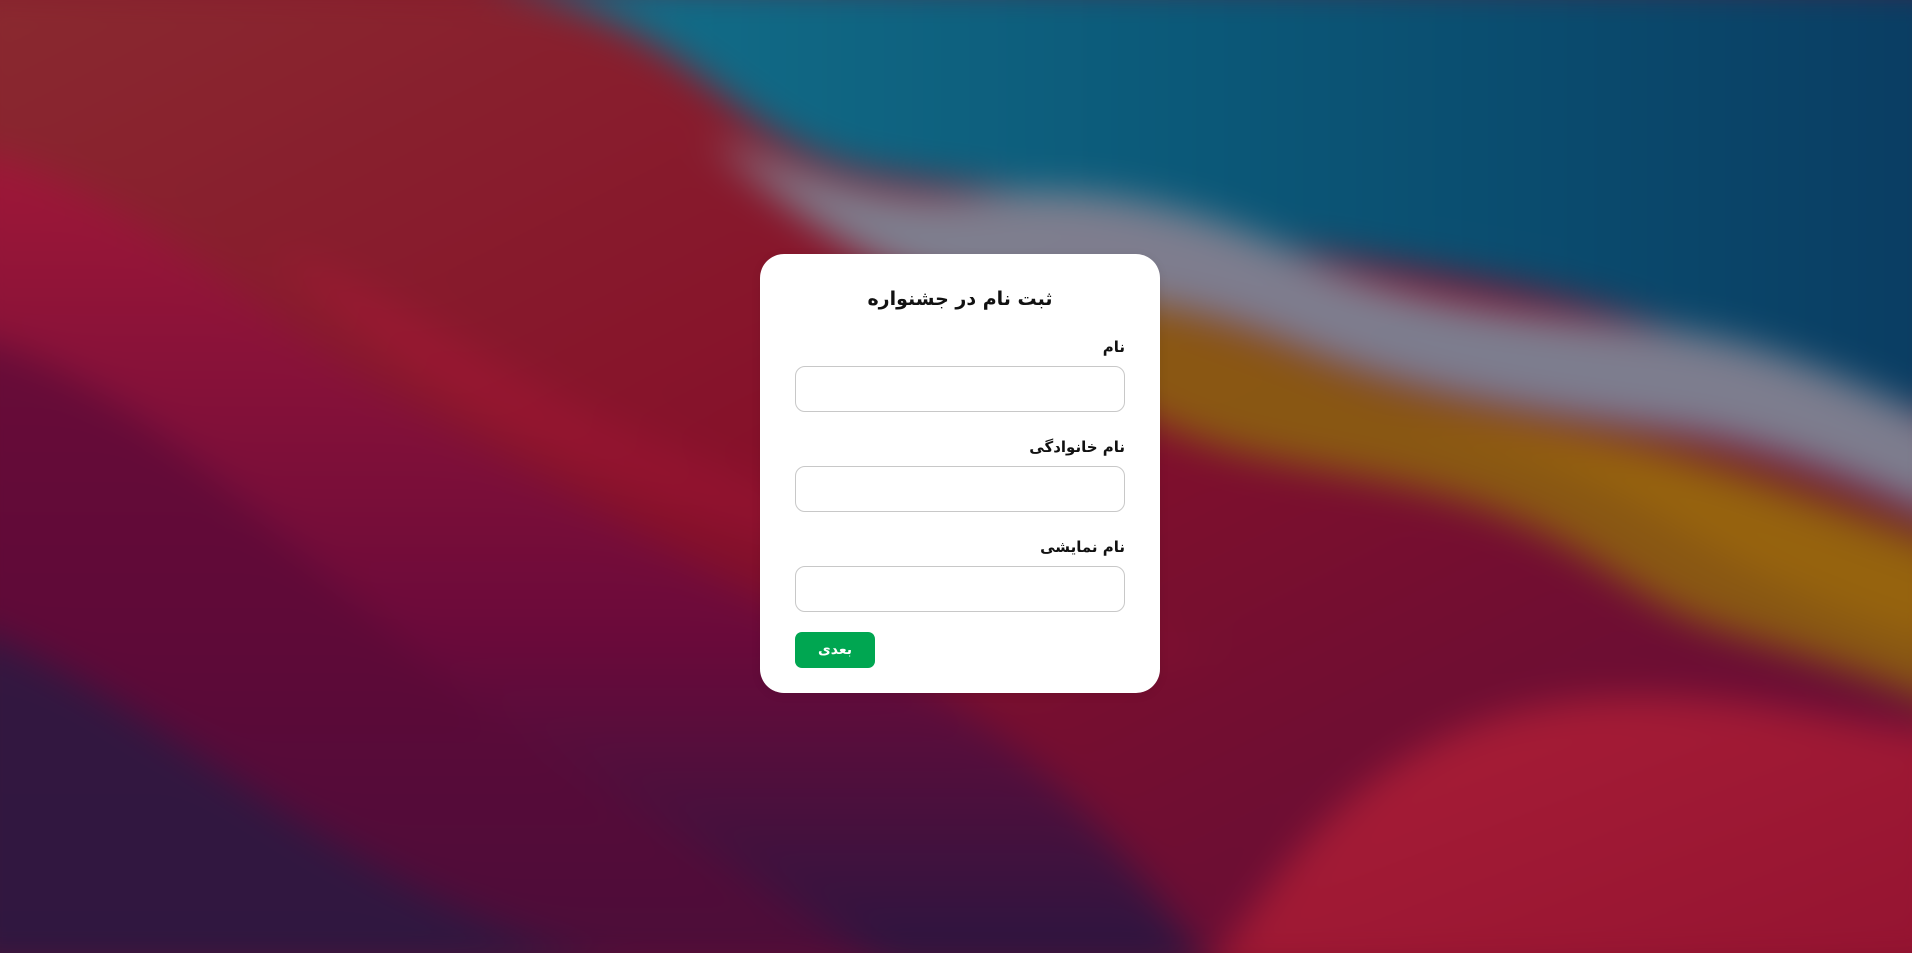 This screenshot has width=1912, height=953. What do you see at coordinates (1077, 447) in the screenshot?
I see `last-name-label: نام خانوادگی` at bounding box center [1077, 447].